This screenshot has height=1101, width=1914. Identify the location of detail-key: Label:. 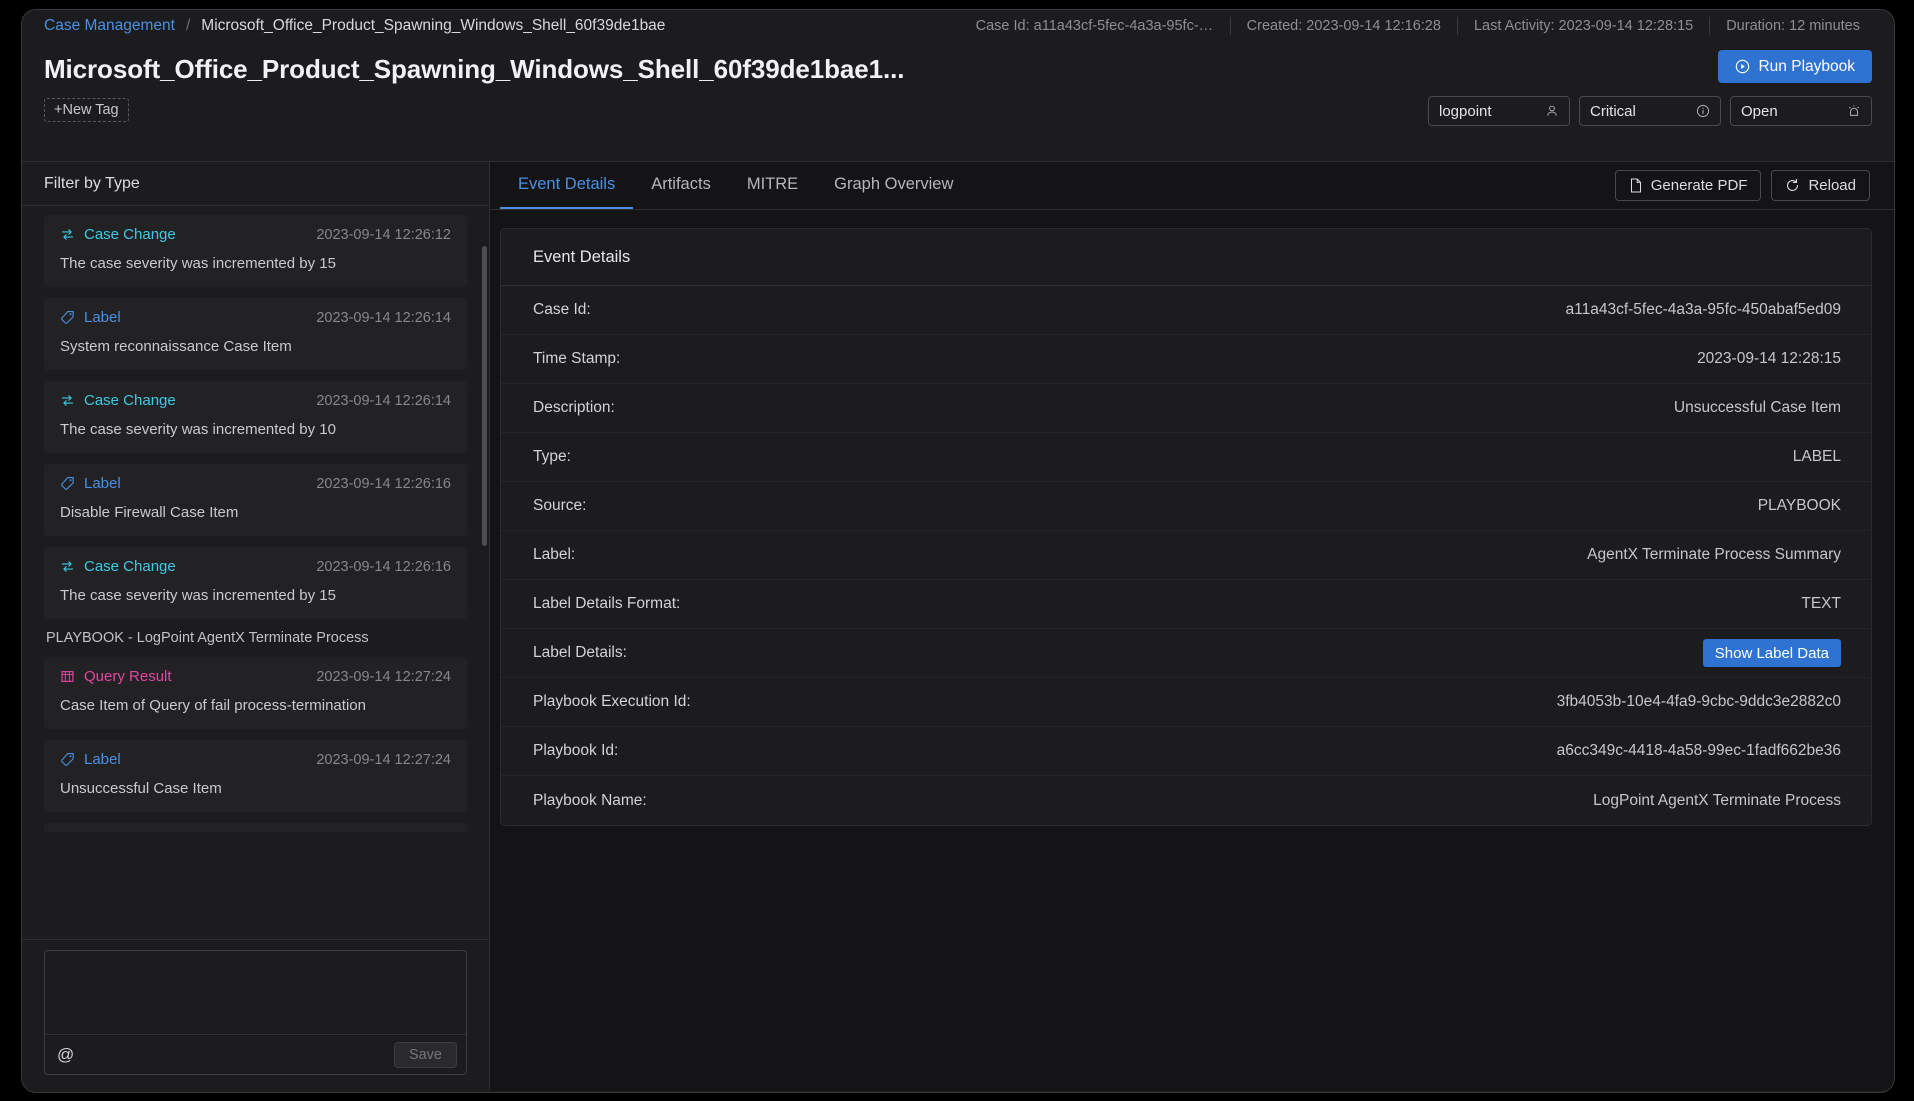
(554, 554).